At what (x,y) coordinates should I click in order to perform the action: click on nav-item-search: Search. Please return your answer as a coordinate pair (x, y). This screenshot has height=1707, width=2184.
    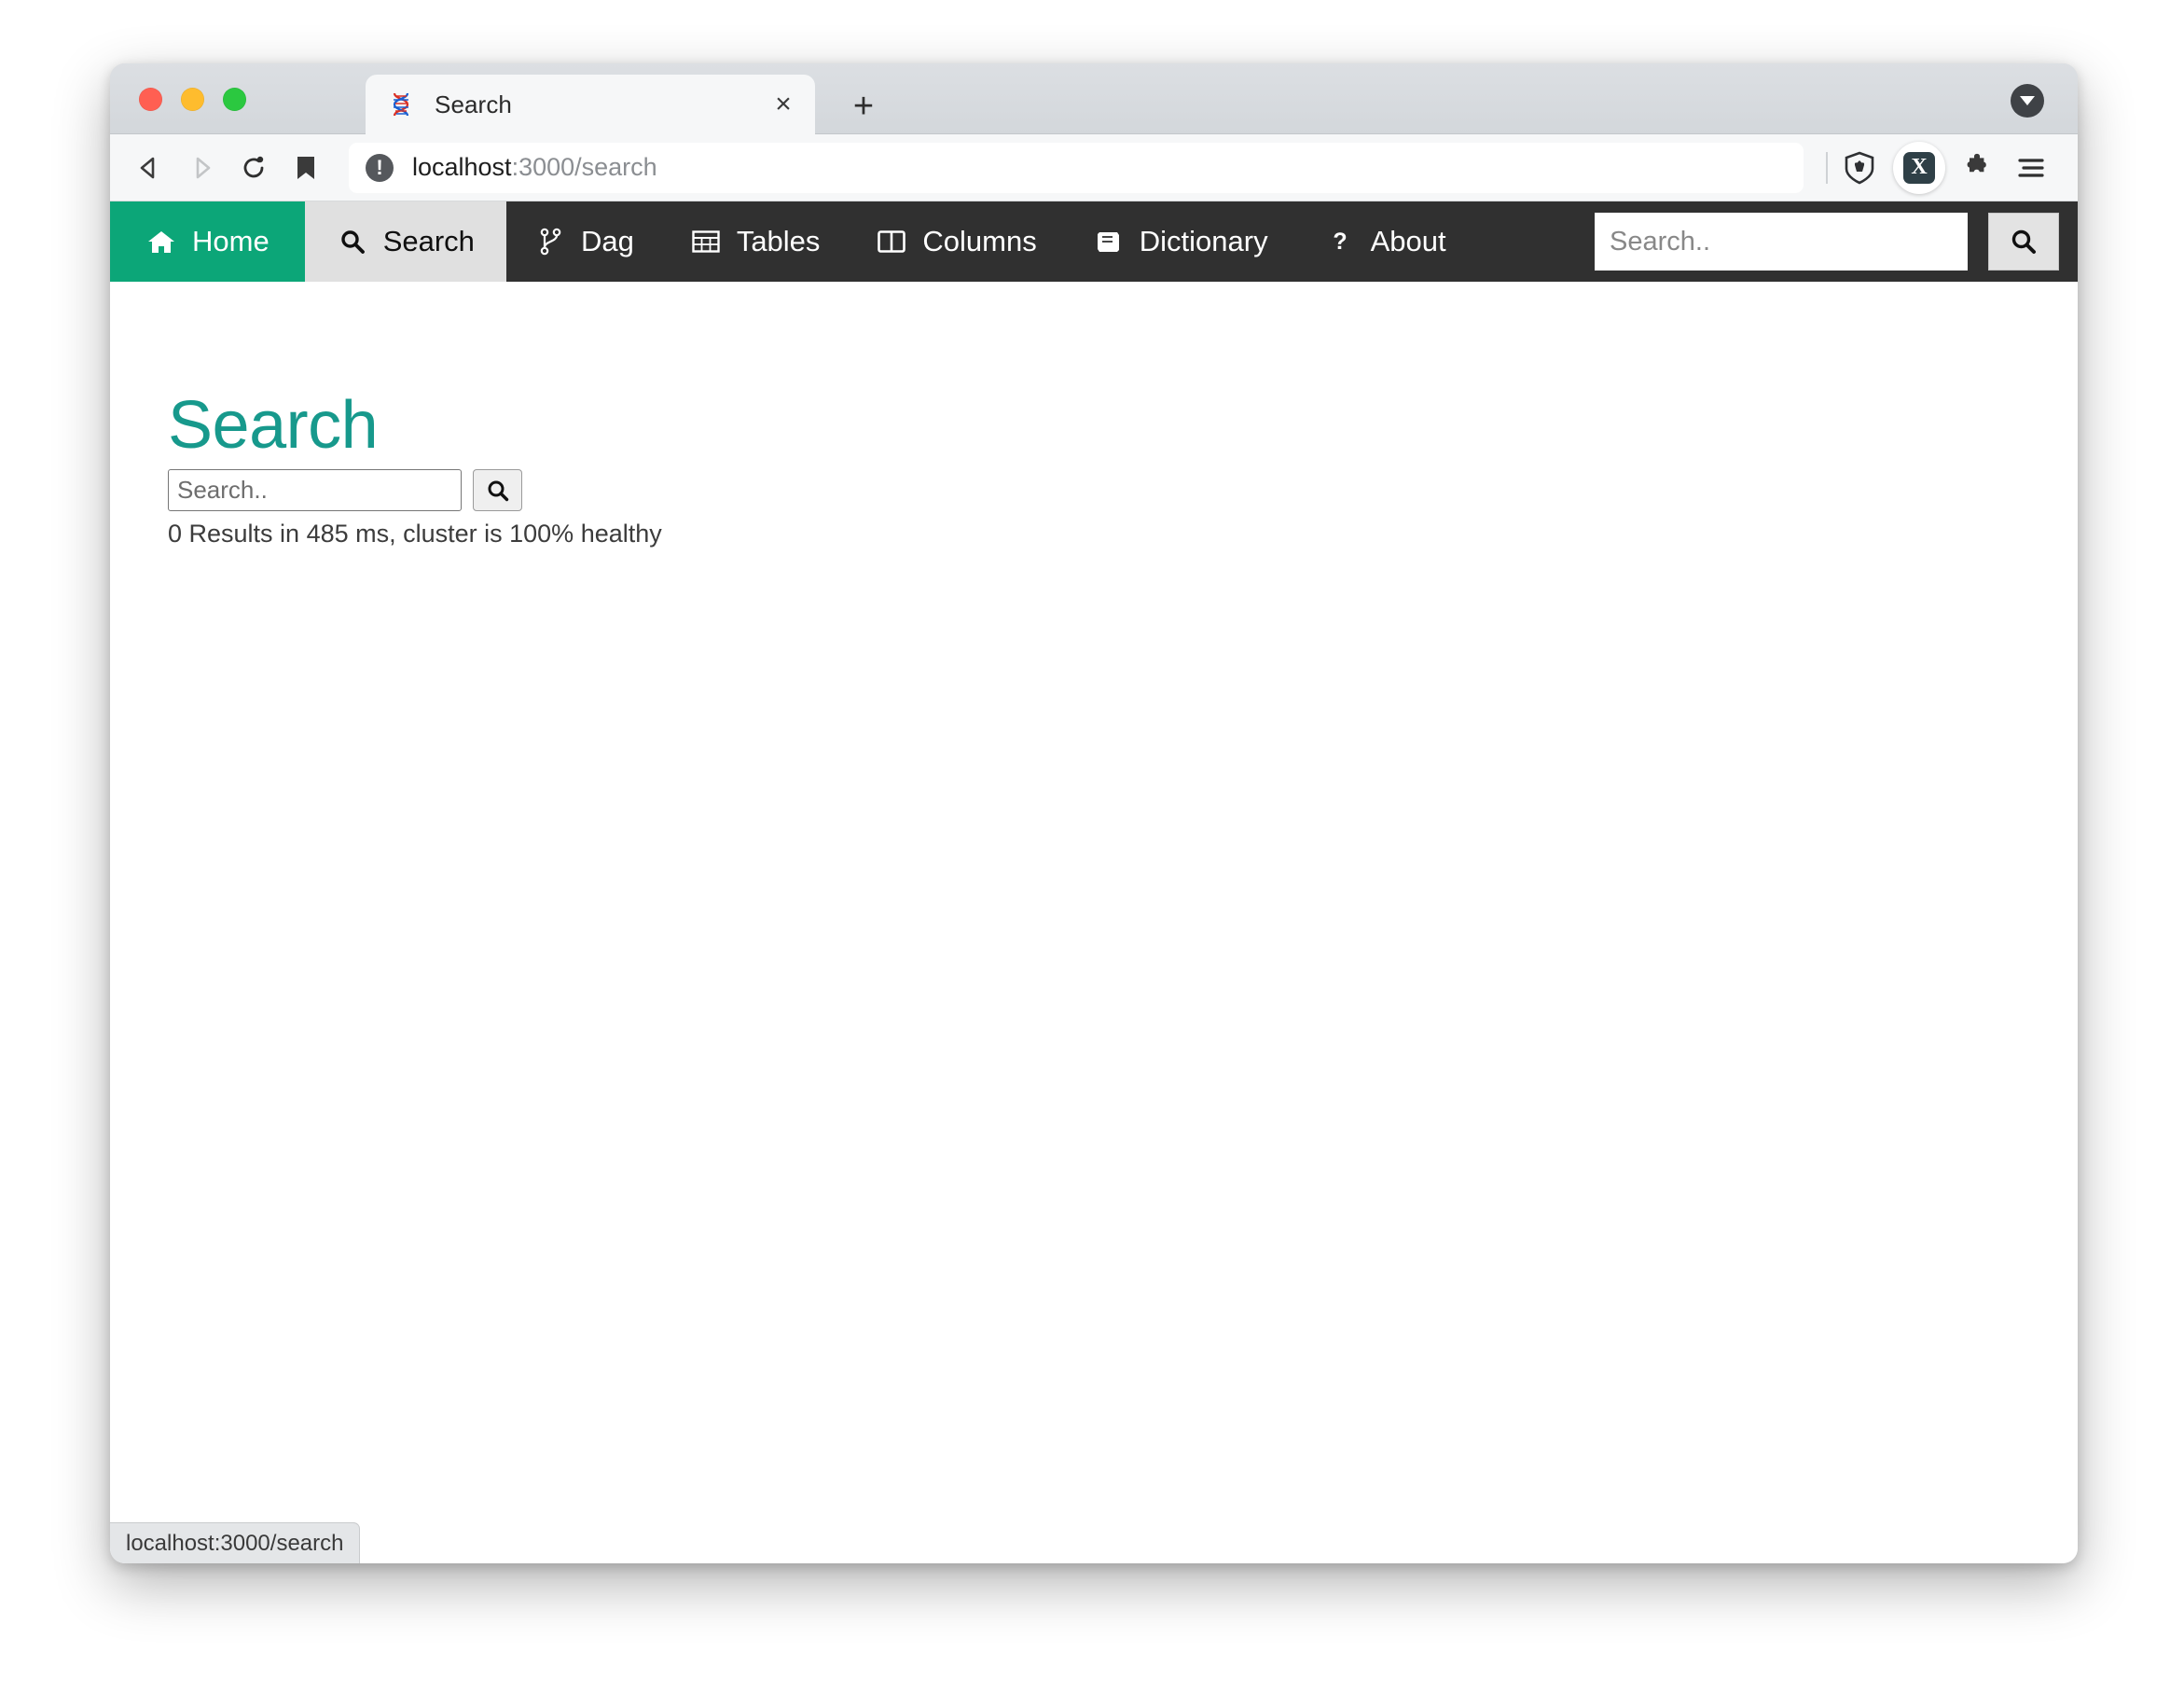
    Looking at the image, I should click on (405, 241).